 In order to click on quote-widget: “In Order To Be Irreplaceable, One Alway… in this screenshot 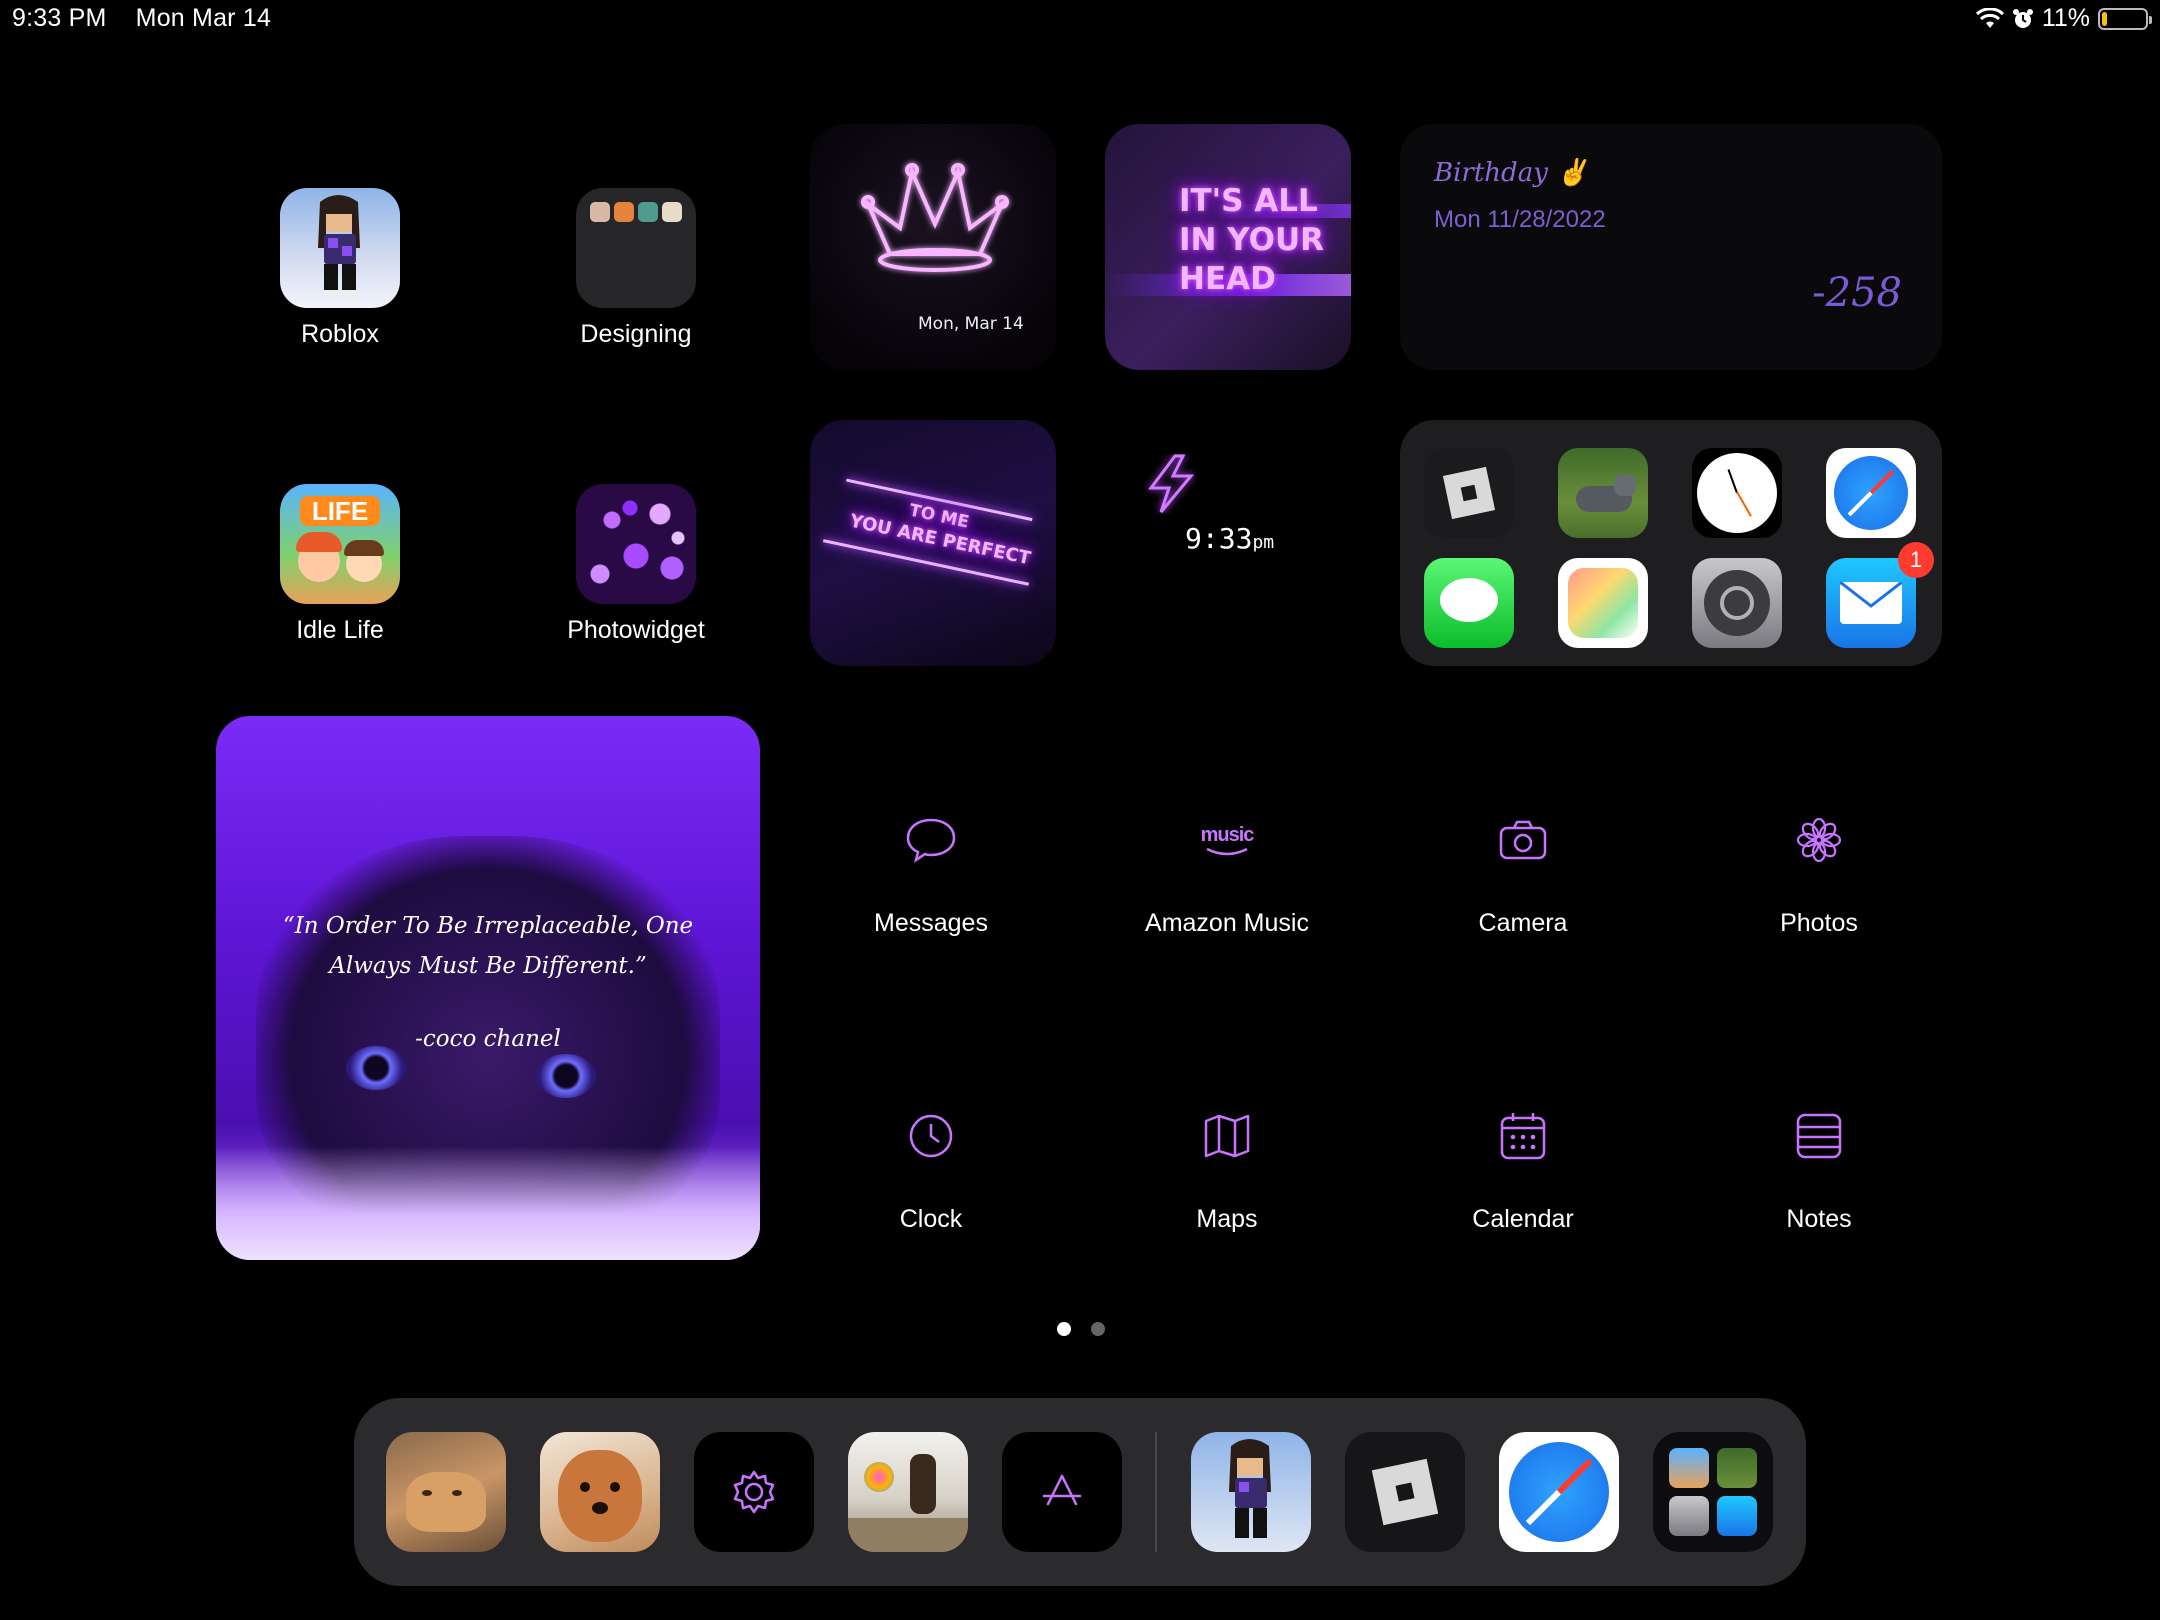, I will do `click(488, 988)`.